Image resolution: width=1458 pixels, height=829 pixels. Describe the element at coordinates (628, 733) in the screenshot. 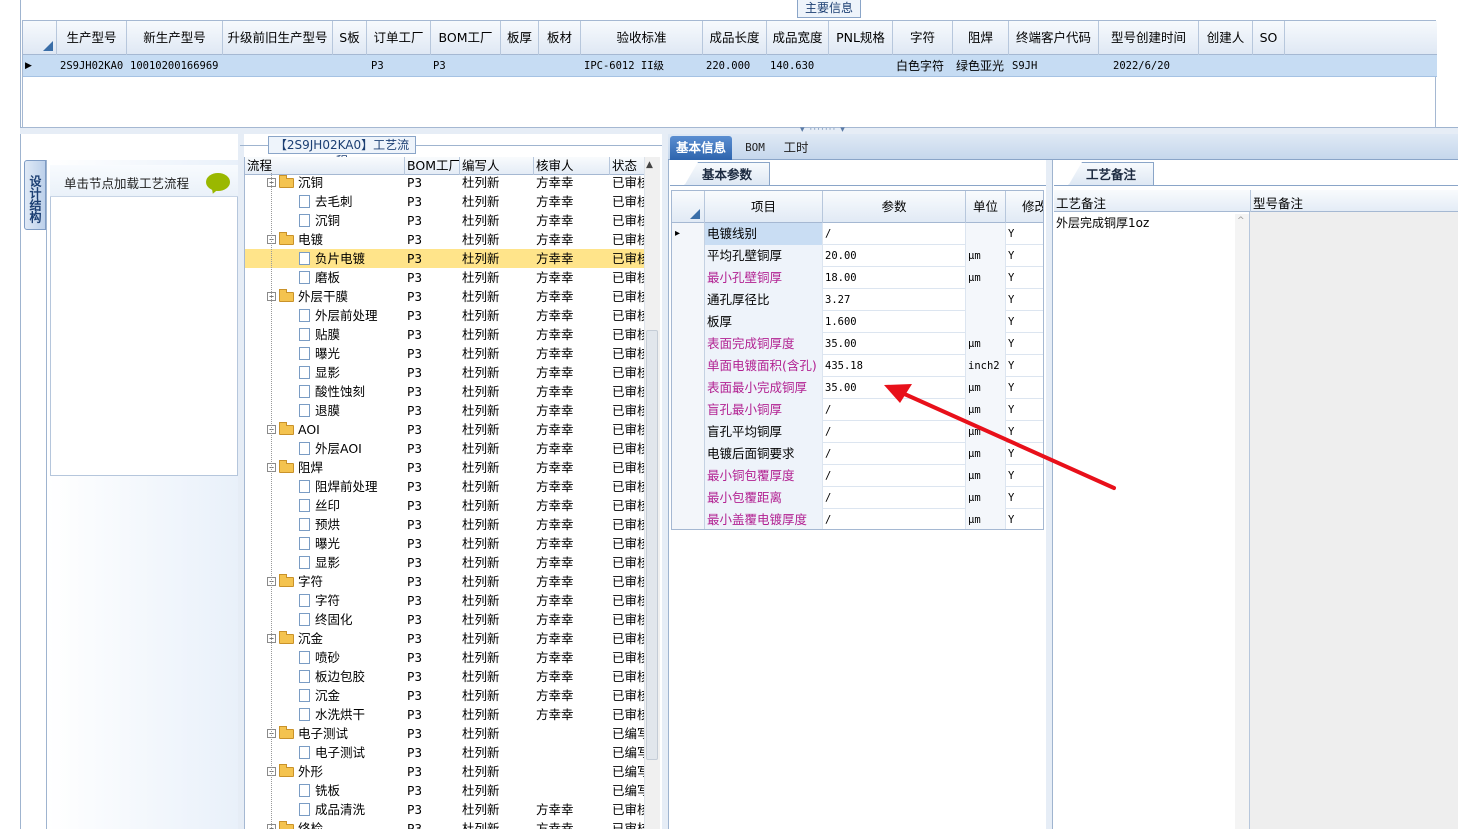

I see `tree-cell-status: 已编写` at that location.